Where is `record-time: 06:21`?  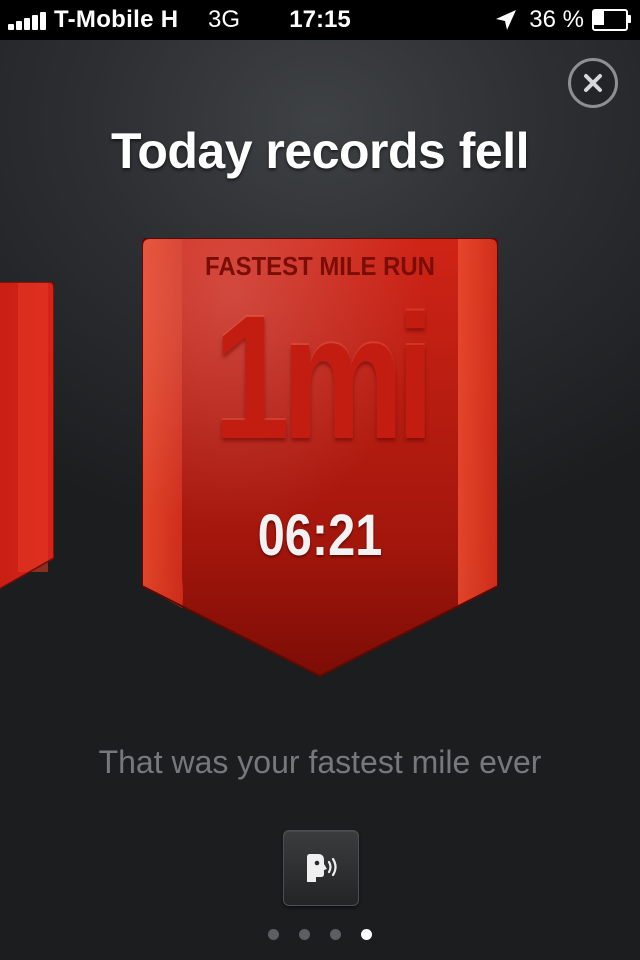 record-time: 06:21 is located at coordinates (320, 535).